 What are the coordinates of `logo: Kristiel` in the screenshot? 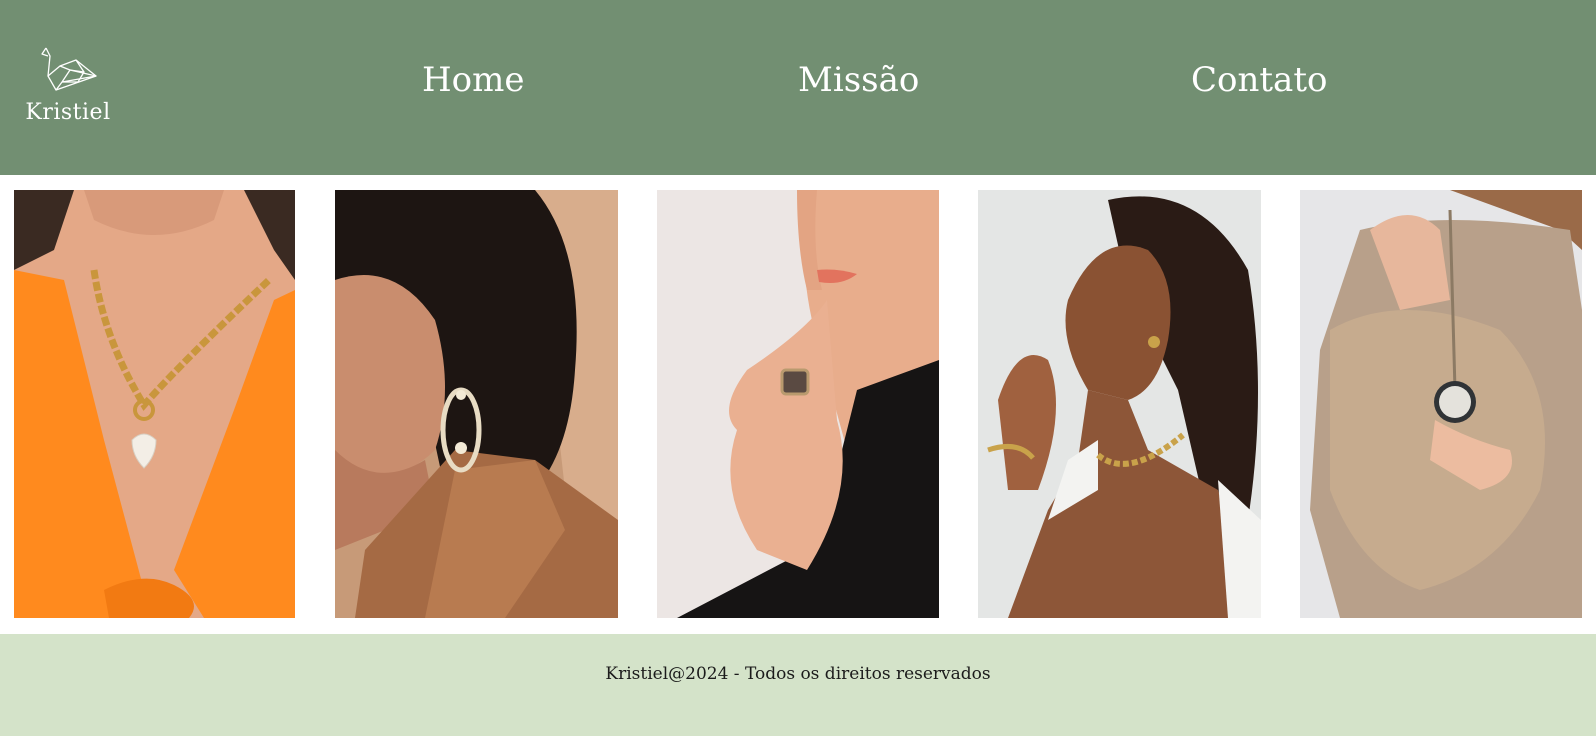 It's located at (68, 85).